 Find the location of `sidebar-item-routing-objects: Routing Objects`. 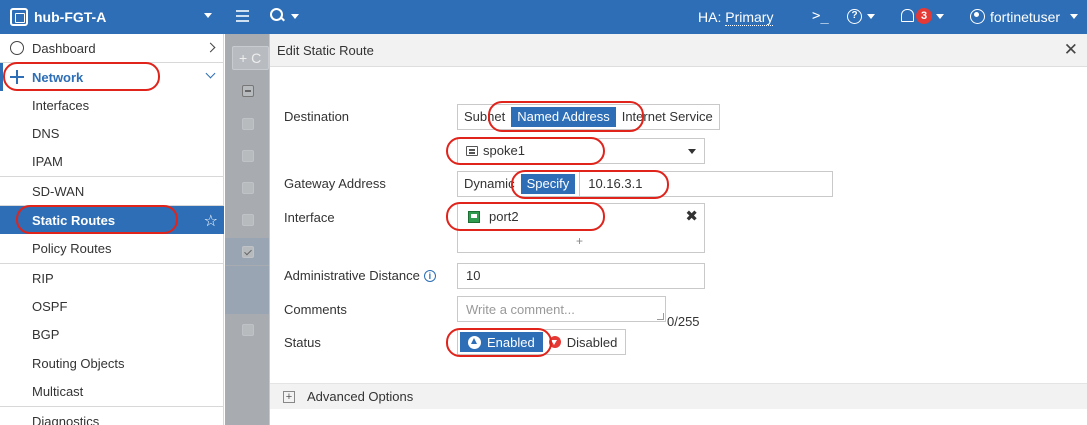

sidebar-item-routing-objects: Routing Objects is located at coordinates (112, 363).